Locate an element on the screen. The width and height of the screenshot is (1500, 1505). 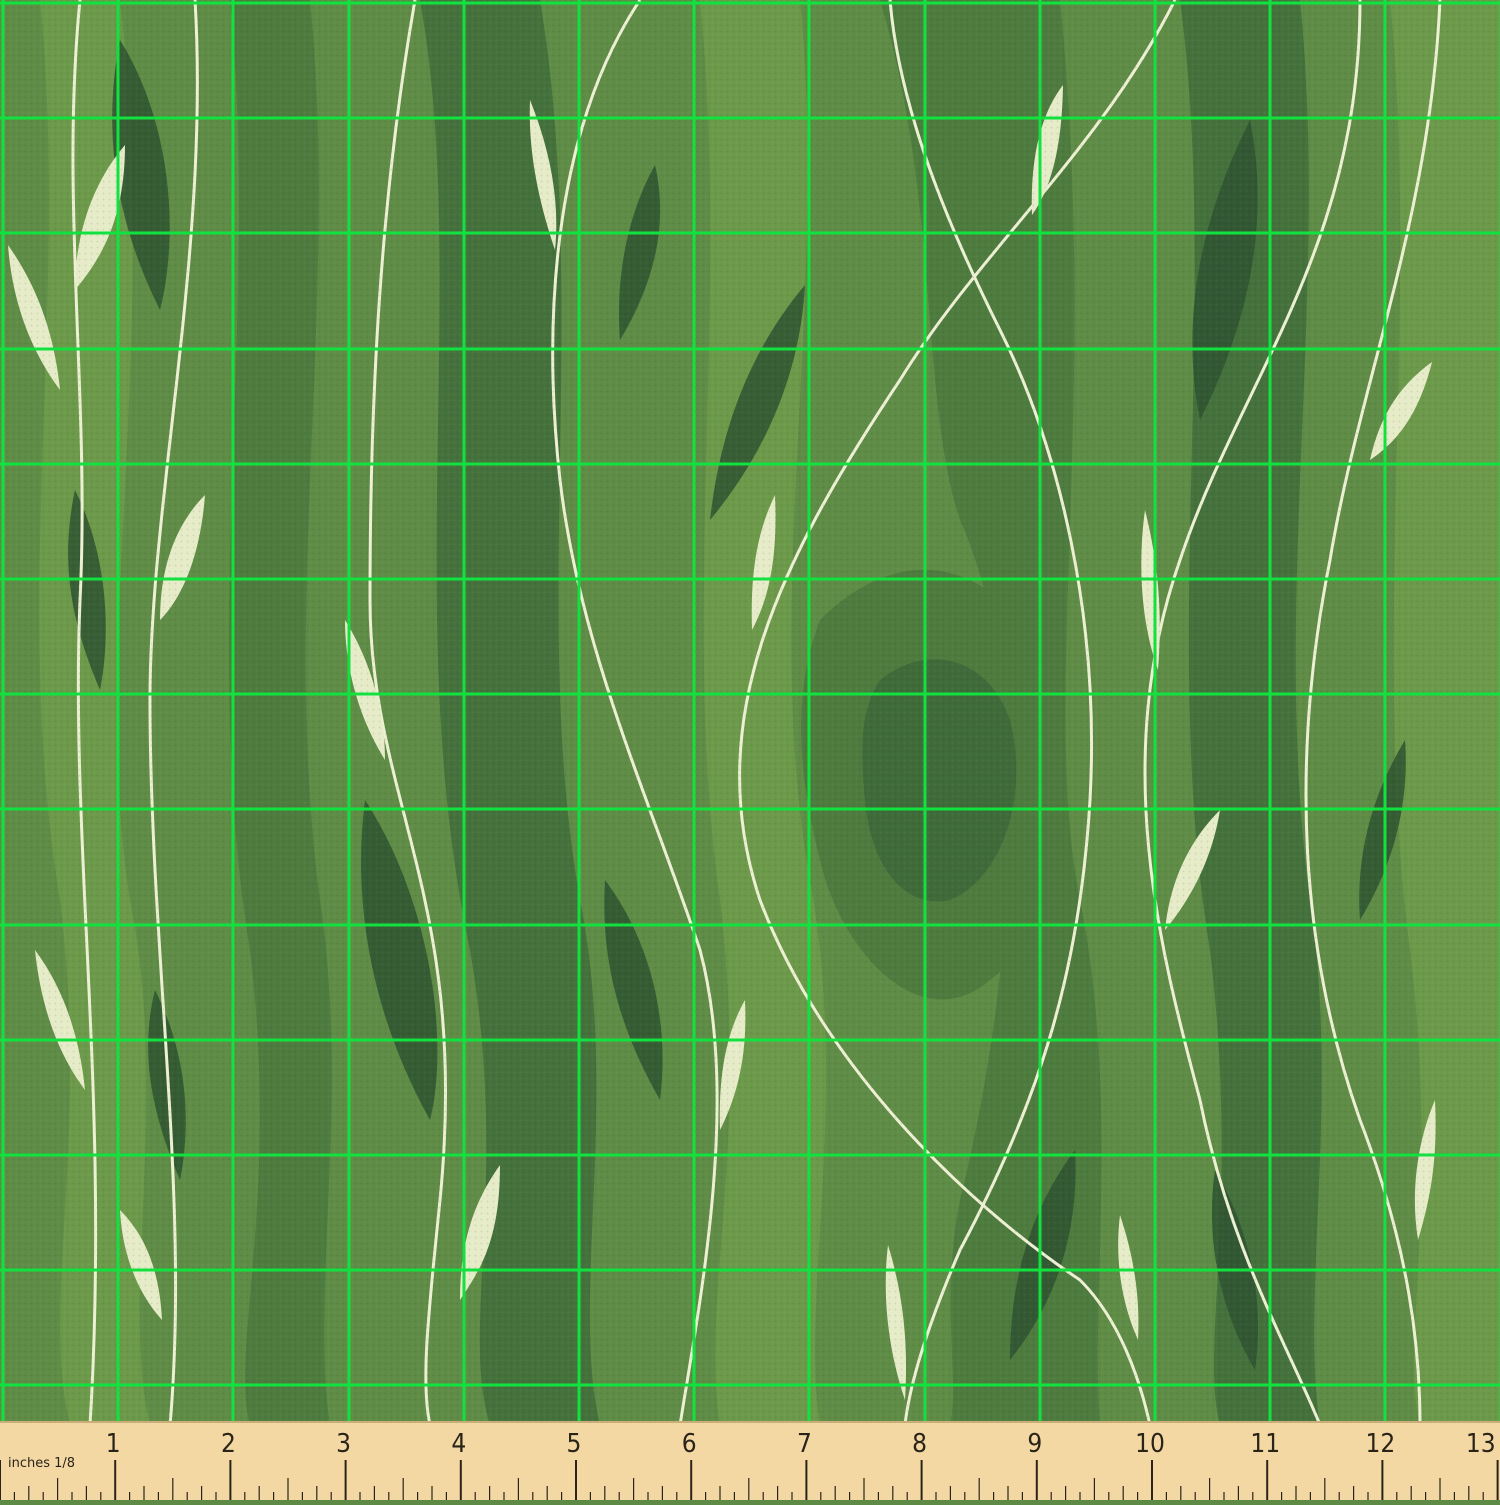
ruler-tick-label: 11 is located at coordinates (1265, 1444).